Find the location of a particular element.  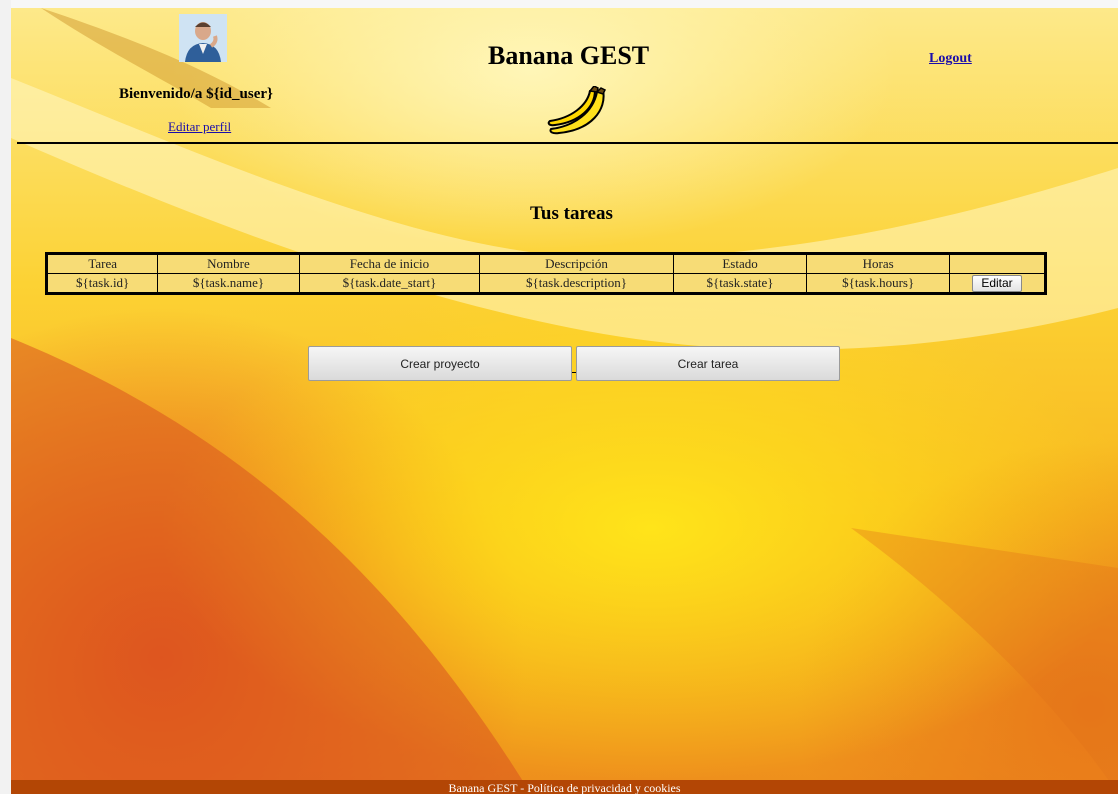

banana-icon is located at coordinates (577, 110).